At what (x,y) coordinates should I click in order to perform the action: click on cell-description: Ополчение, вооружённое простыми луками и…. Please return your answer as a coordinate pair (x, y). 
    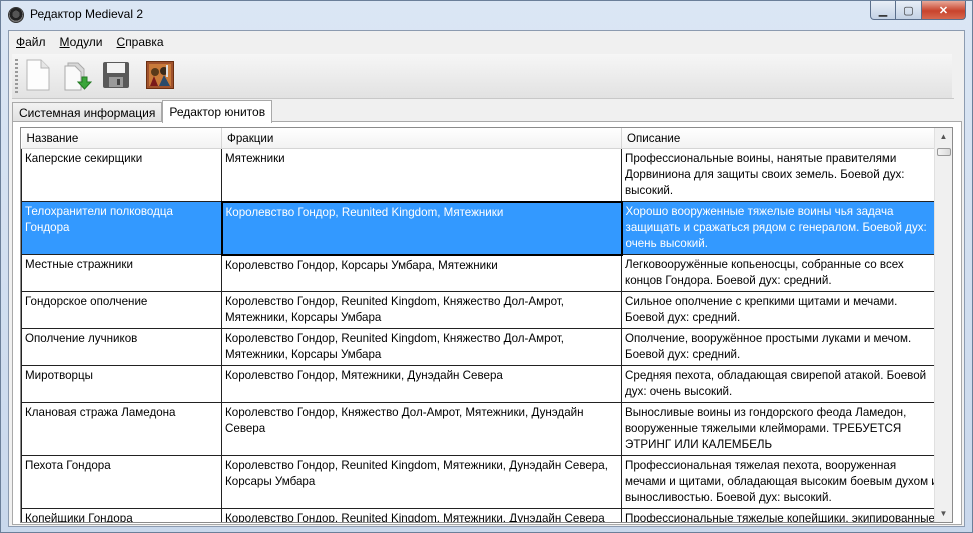
    Looking at the image, I should click on (782, 347).